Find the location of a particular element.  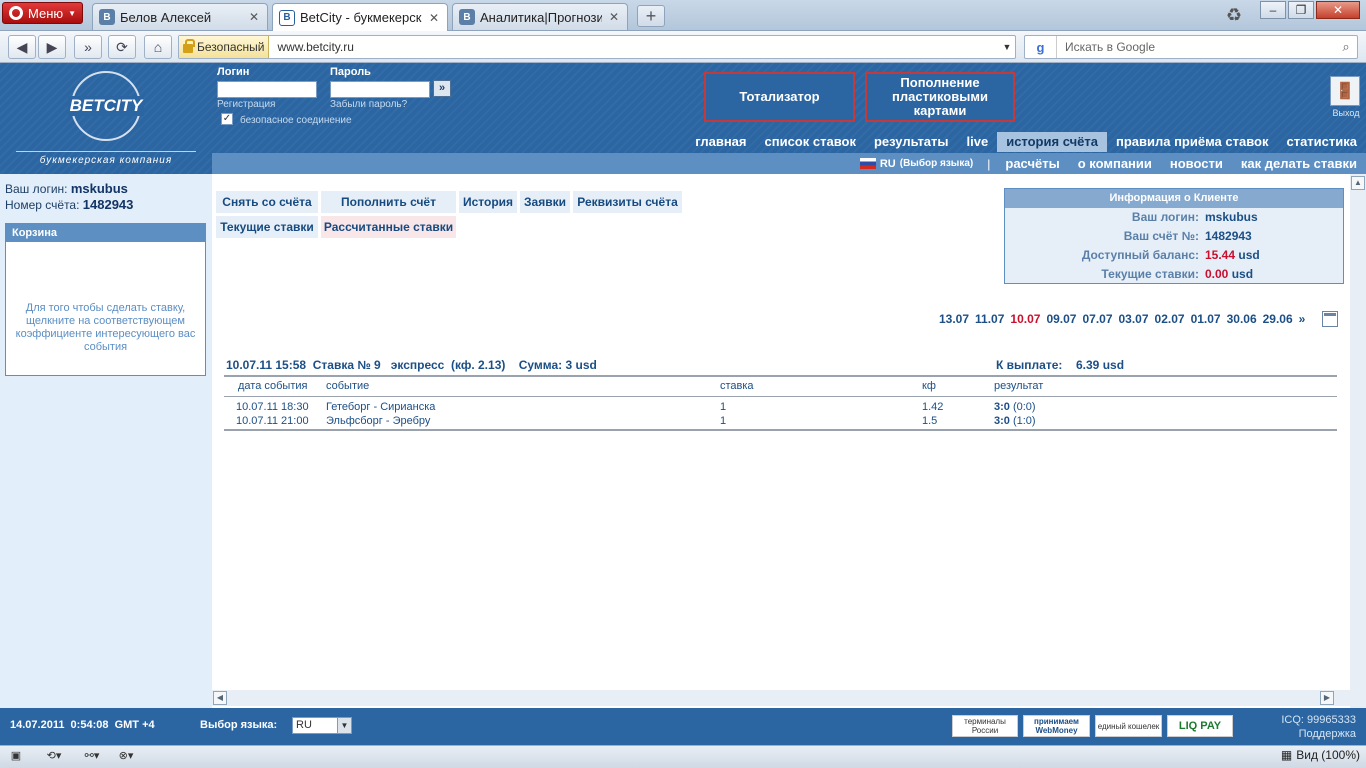

date-link: 02.07 is located at coordinates (1170, 319).